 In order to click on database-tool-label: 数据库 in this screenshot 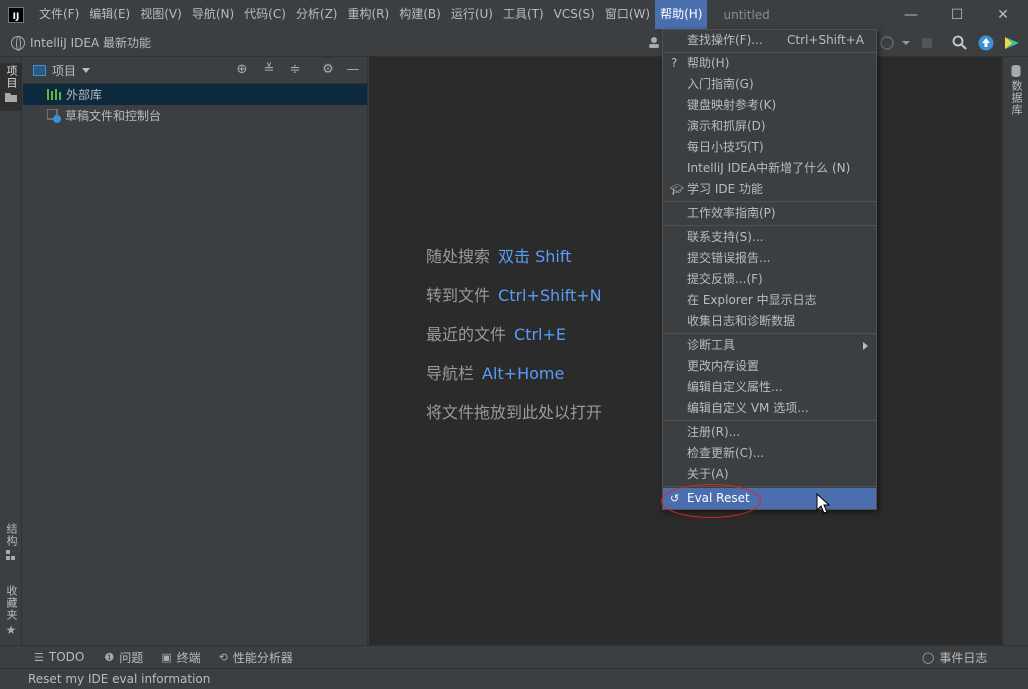, I will do `click(1016, 98)`.